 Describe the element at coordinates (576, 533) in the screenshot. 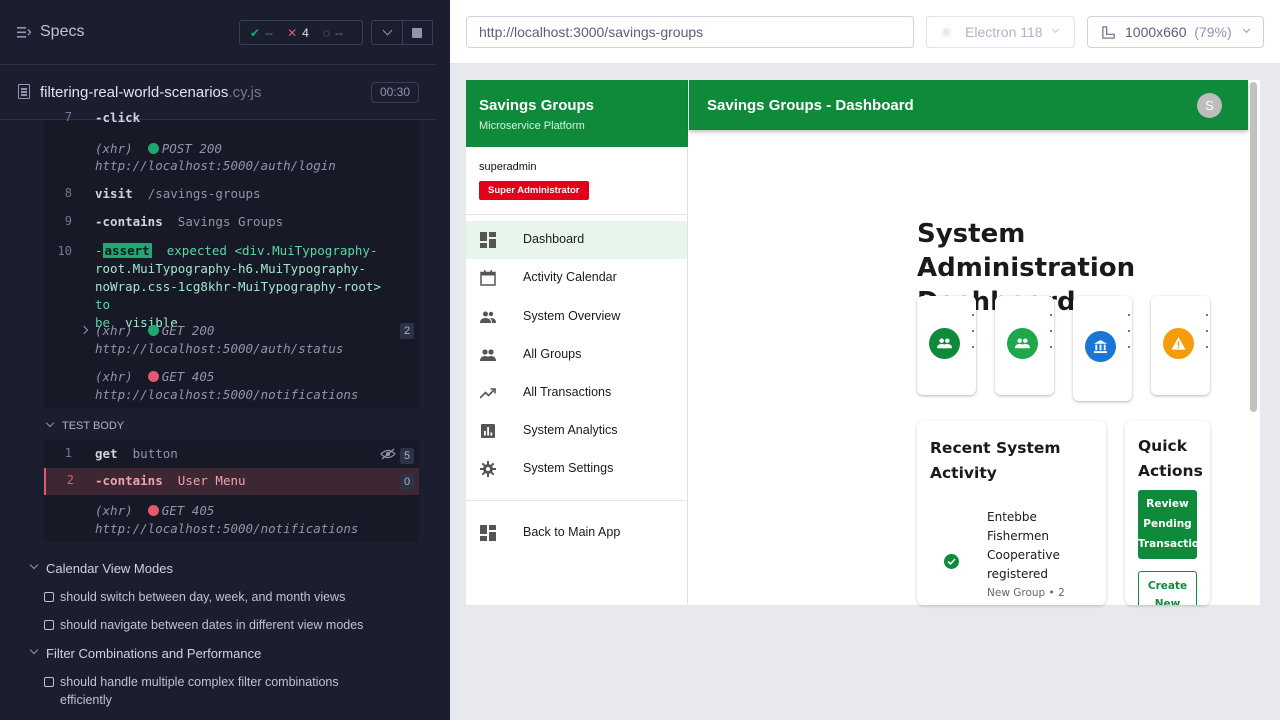

I see `back-to-main-app: Back to Main App` at that location.